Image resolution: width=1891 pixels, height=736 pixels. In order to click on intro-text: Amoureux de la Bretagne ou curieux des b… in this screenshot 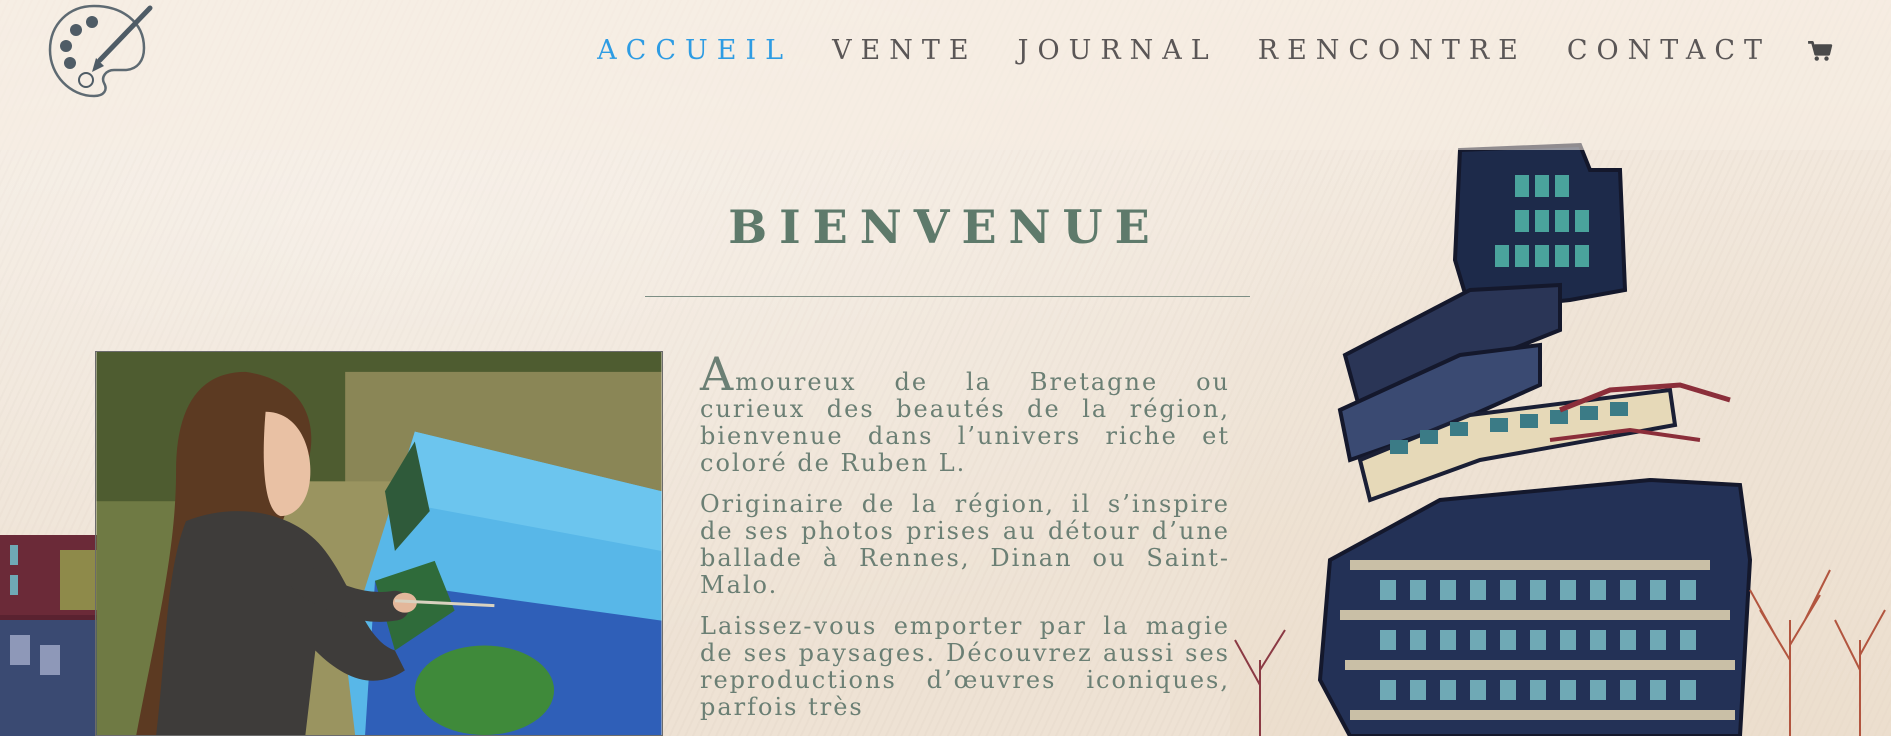, I will do `click(965, 543)`.